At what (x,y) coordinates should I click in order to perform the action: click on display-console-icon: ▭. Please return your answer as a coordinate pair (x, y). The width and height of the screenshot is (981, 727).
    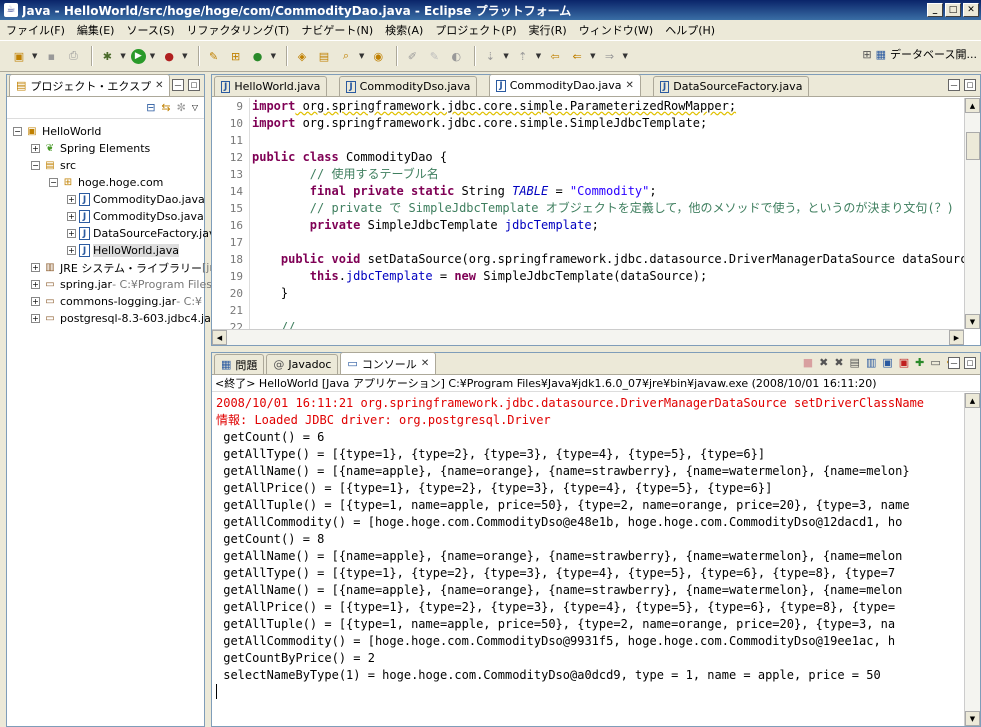
    Looking at the image, I should click on (935, 362).